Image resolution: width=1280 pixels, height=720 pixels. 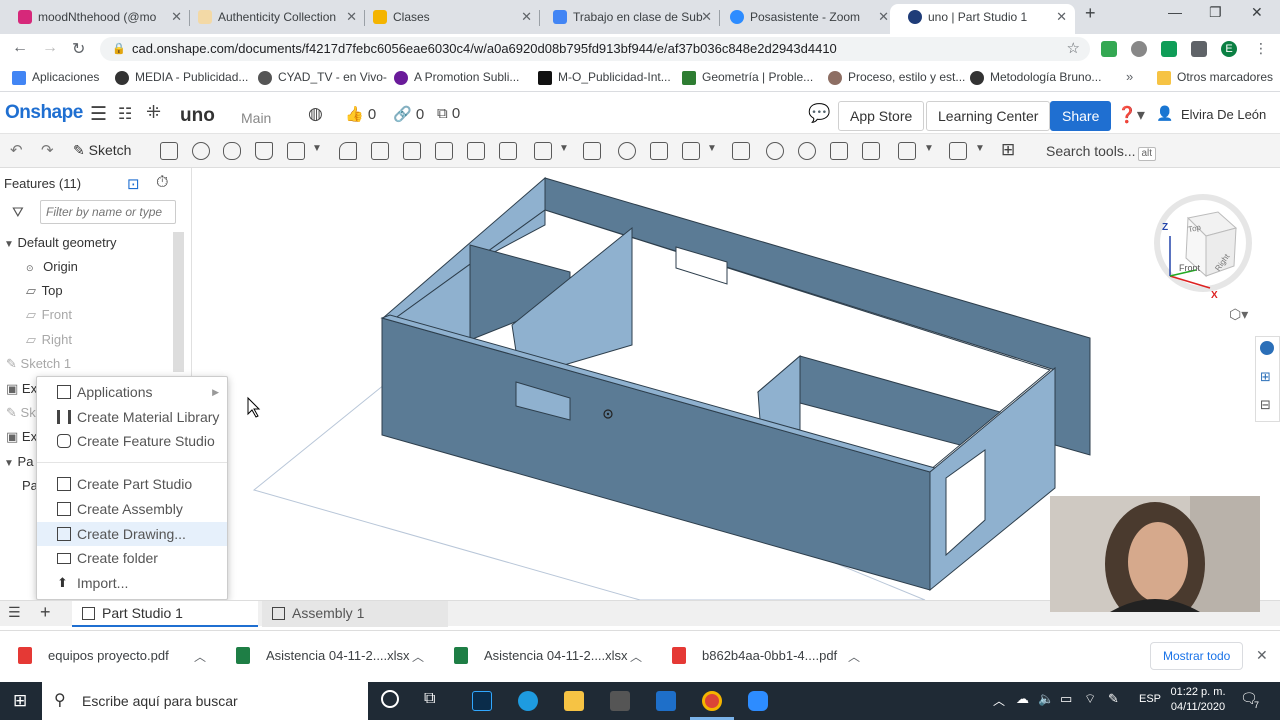 I want to click on photoshop-icon, so click(x=482, y=701).